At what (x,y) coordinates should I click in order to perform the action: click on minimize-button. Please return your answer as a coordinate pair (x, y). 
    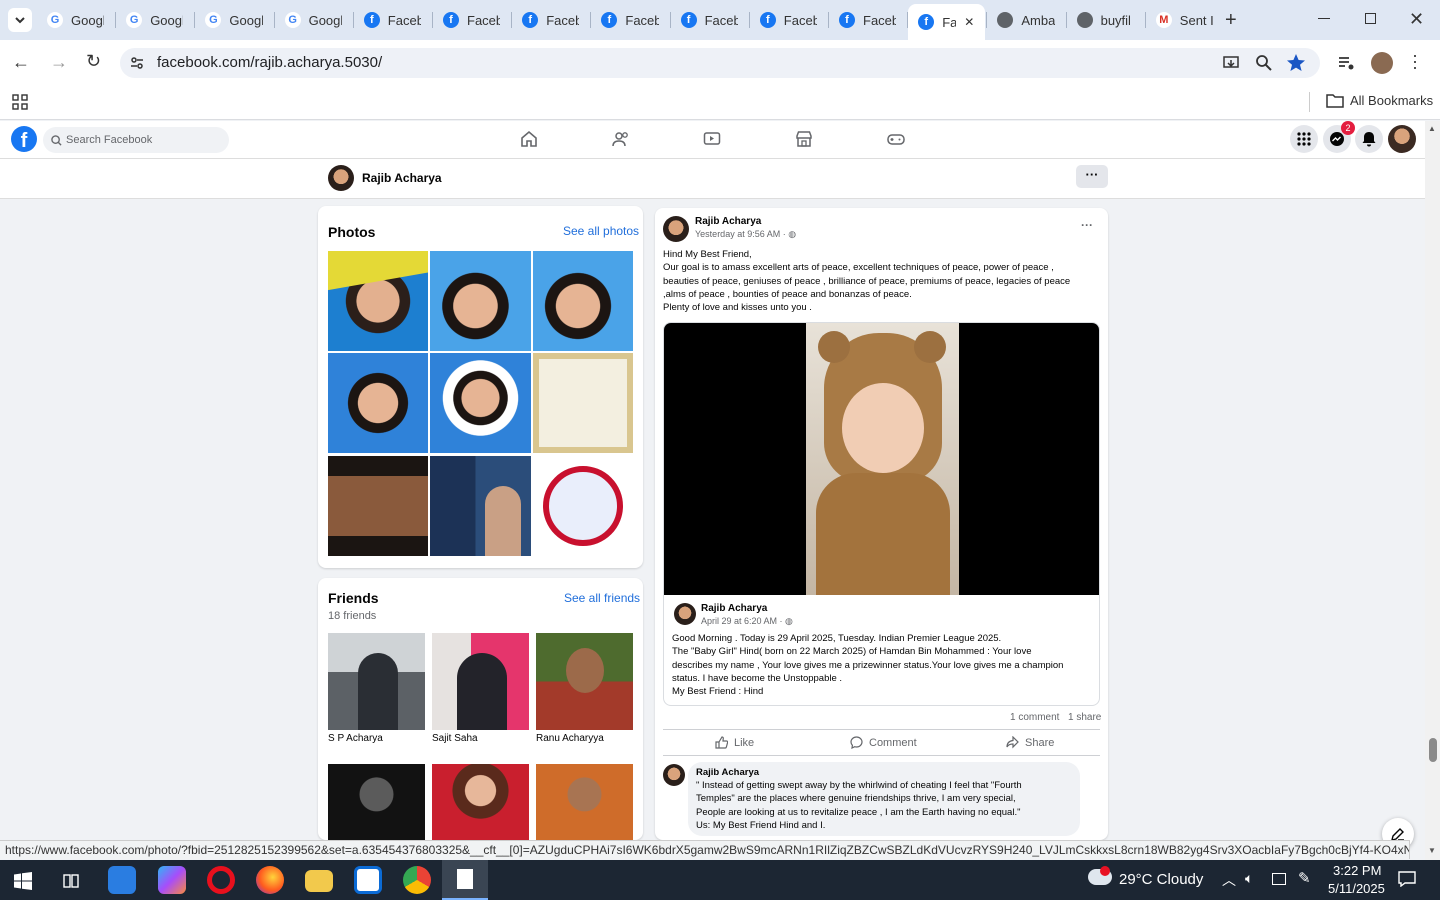
    Looking at the image, I should click on (1324, 18).